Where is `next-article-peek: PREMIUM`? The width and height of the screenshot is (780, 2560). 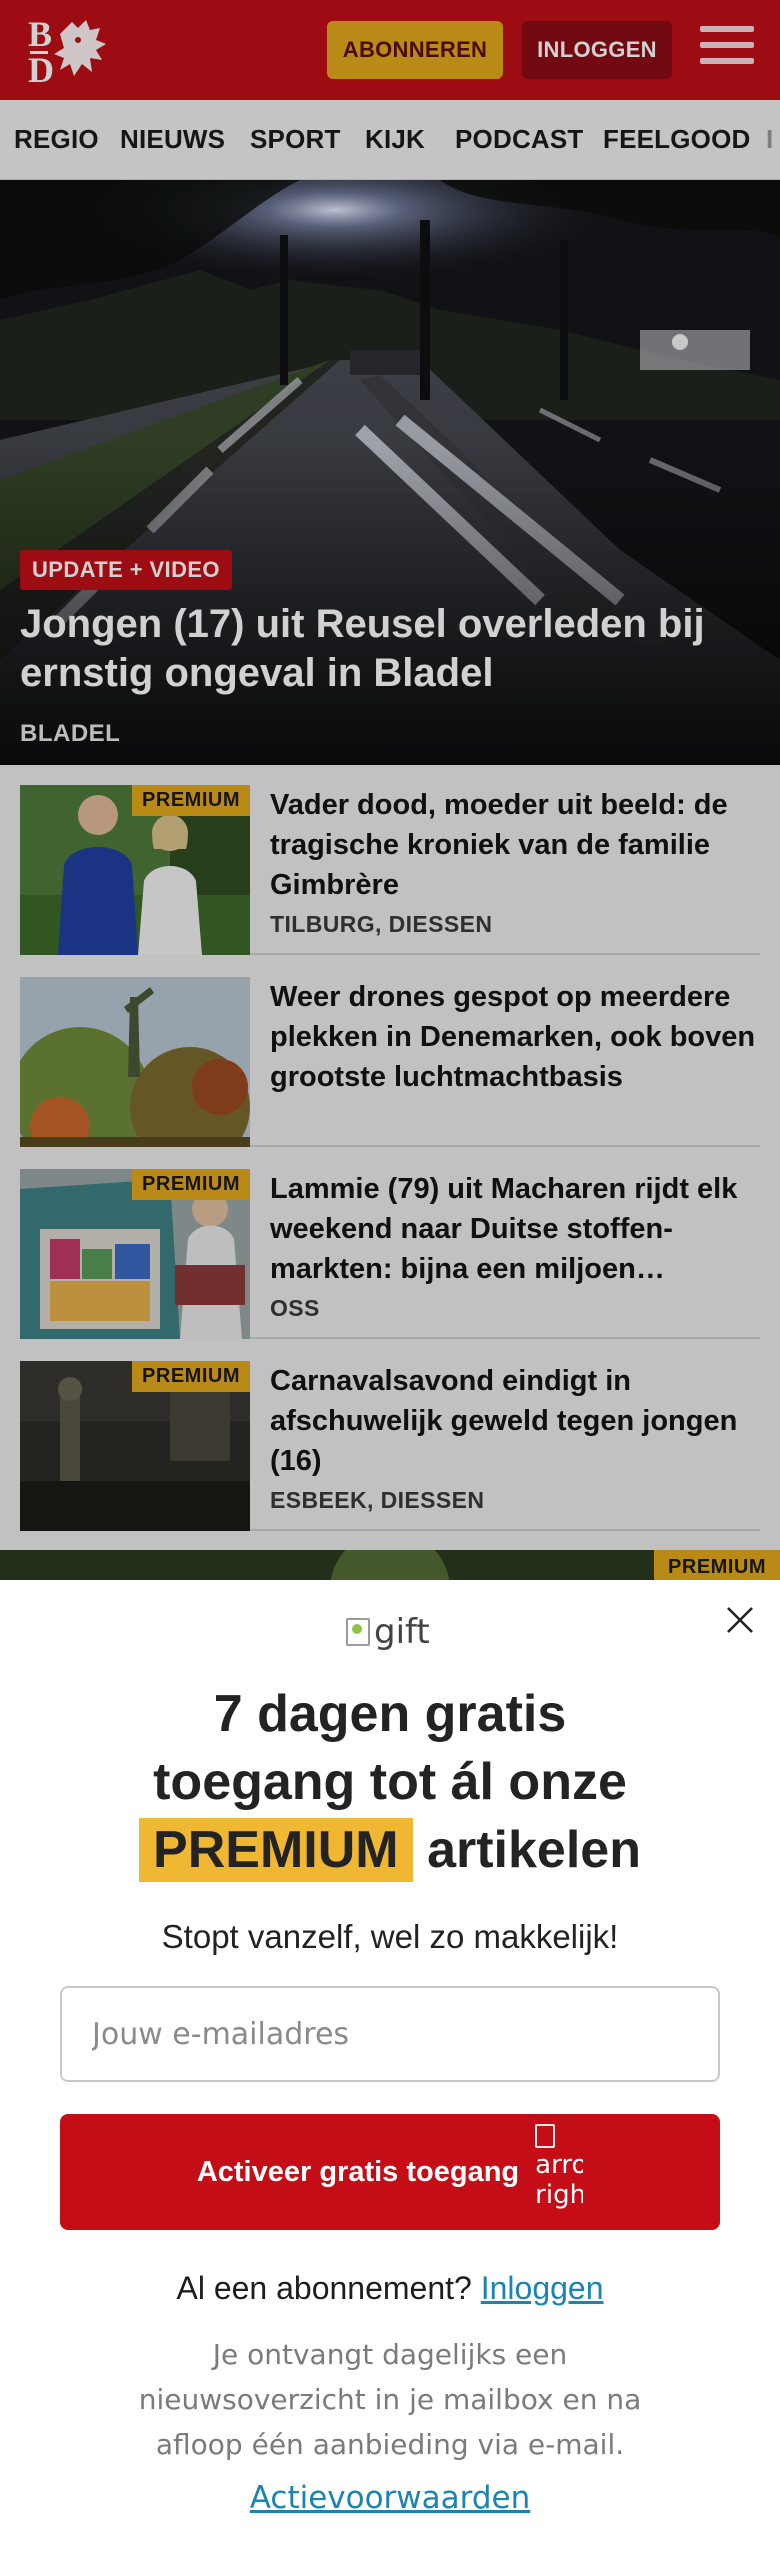
next-article-peek: PREMIUM is located at coordinates (390, 1566).